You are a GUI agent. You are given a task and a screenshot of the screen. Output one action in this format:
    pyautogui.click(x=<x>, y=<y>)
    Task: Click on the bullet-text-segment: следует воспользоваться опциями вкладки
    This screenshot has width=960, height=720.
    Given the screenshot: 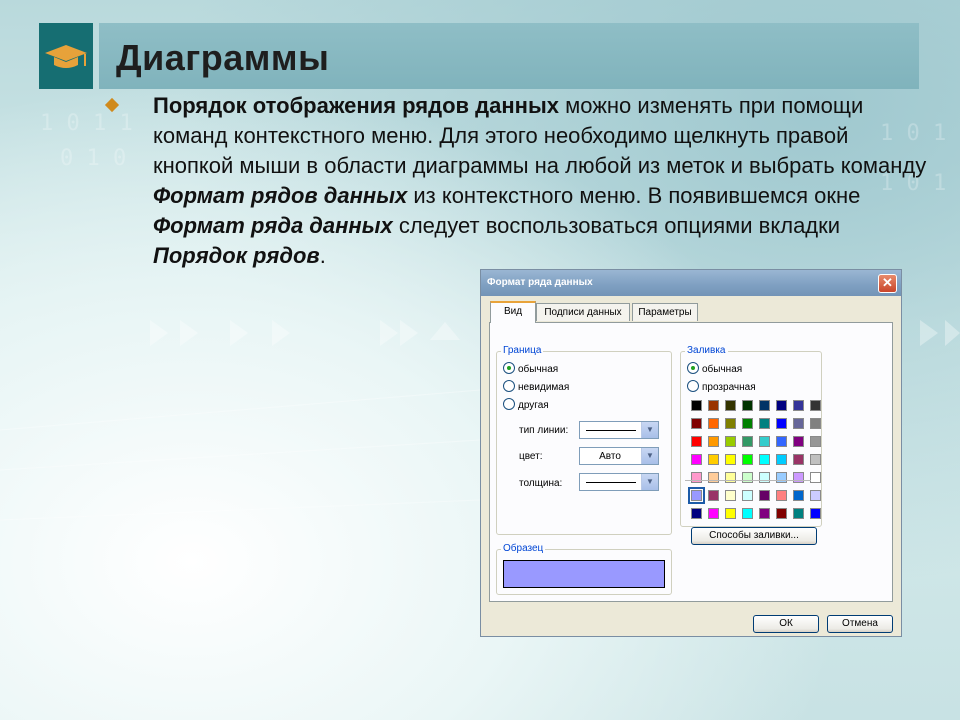 What is the action you would take?
    pyautogui.click(x=616, y=225)
    